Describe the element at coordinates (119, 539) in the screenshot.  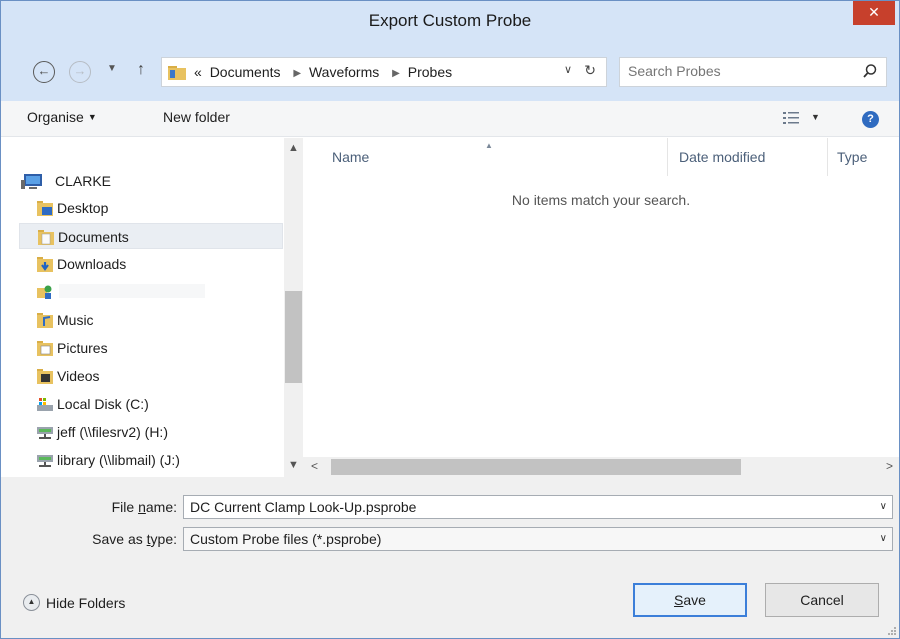
I see `label-text: Save as` at that location.